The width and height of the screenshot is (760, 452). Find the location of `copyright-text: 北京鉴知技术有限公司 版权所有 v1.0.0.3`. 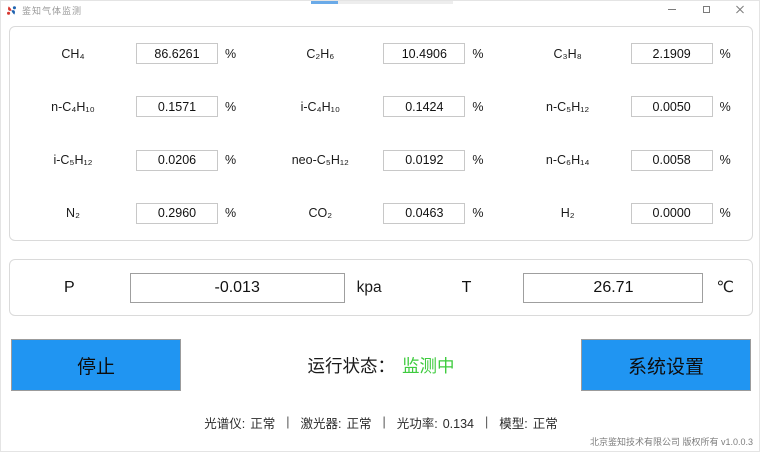

copyright-text: 北京鉴知技术有限公司 版权所有 v1.0.0.3 is located at coordinates (671, 442).